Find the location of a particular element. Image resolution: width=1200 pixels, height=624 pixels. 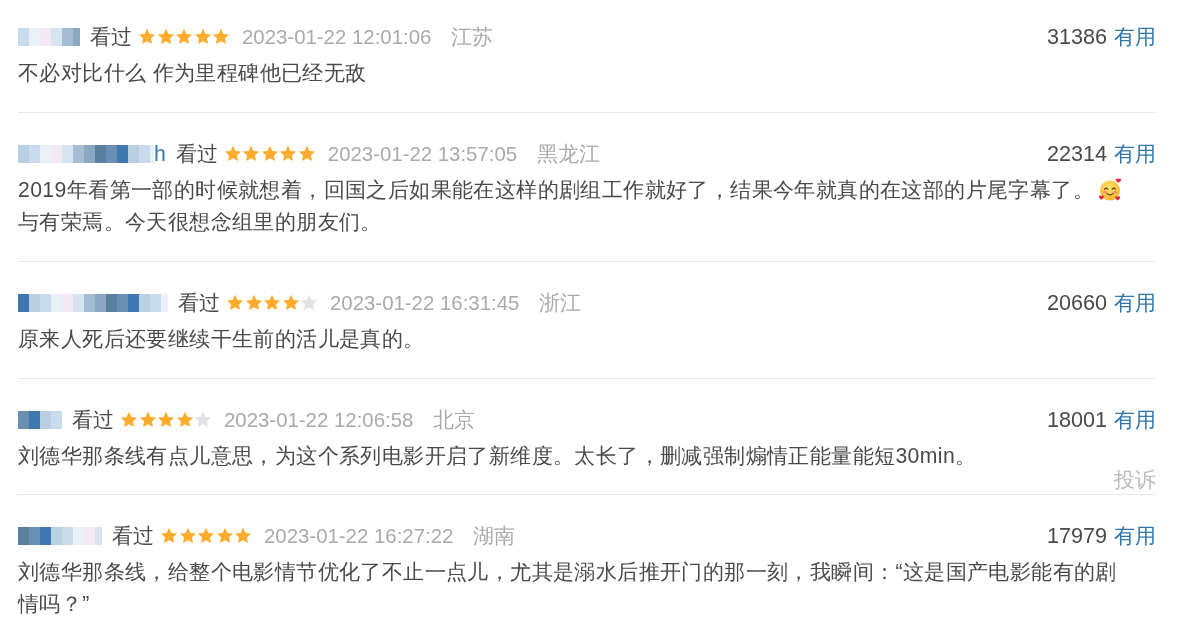

vote-count: 20660 is located at coordinates (1076, 303).